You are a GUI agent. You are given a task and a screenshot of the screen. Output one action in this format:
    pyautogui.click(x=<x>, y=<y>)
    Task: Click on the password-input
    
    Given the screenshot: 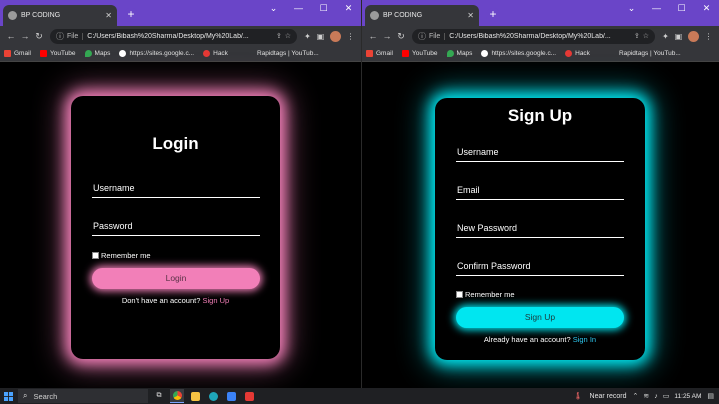 What is the action you would take?
    pyautogui.click(x=176, y=226)
    